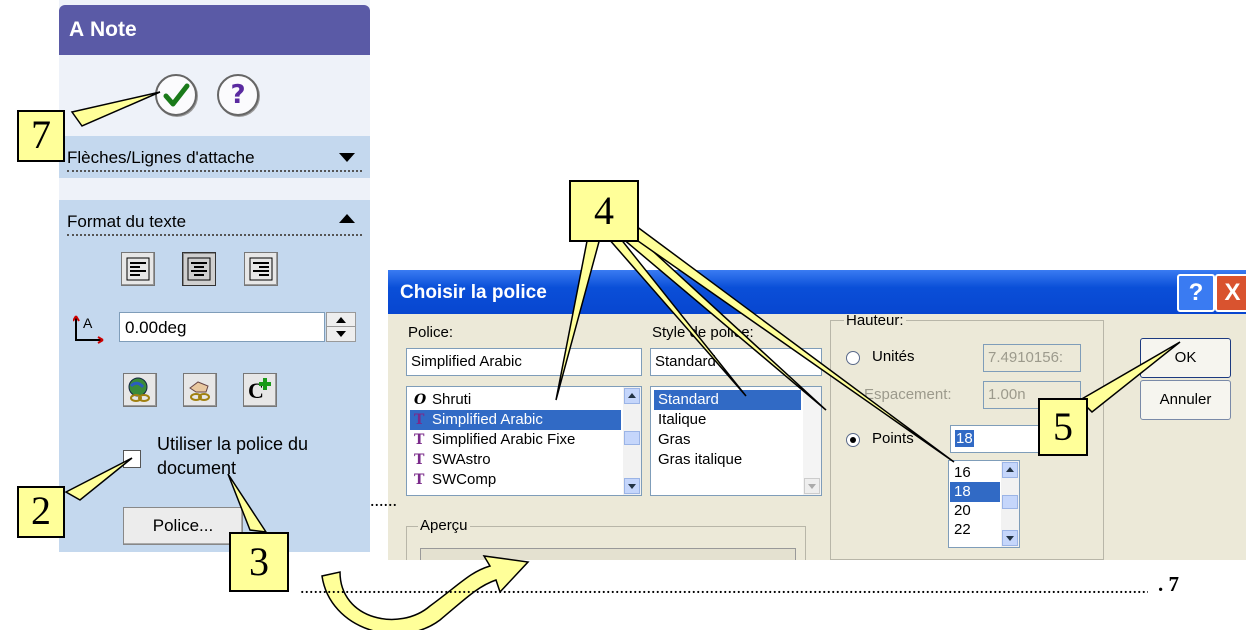 This screenshot has width=1246, height=630. What do you see at coordinates (723, 321) in the screenshot?
I see `pointer-4c` at bounding box center [723, 321].